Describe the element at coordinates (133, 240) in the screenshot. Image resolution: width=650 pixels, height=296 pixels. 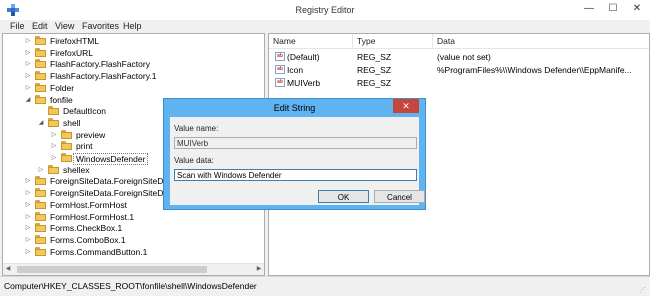
I see `tree-node: ▷ Forms.ComboBox.1` at that location.